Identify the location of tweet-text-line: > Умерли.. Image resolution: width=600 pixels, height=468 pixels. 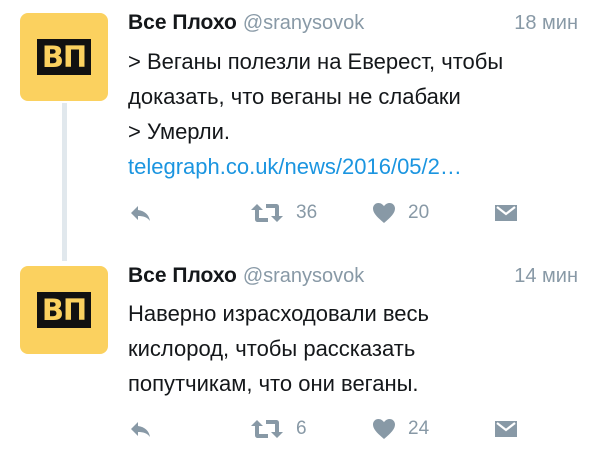
(179, 131).